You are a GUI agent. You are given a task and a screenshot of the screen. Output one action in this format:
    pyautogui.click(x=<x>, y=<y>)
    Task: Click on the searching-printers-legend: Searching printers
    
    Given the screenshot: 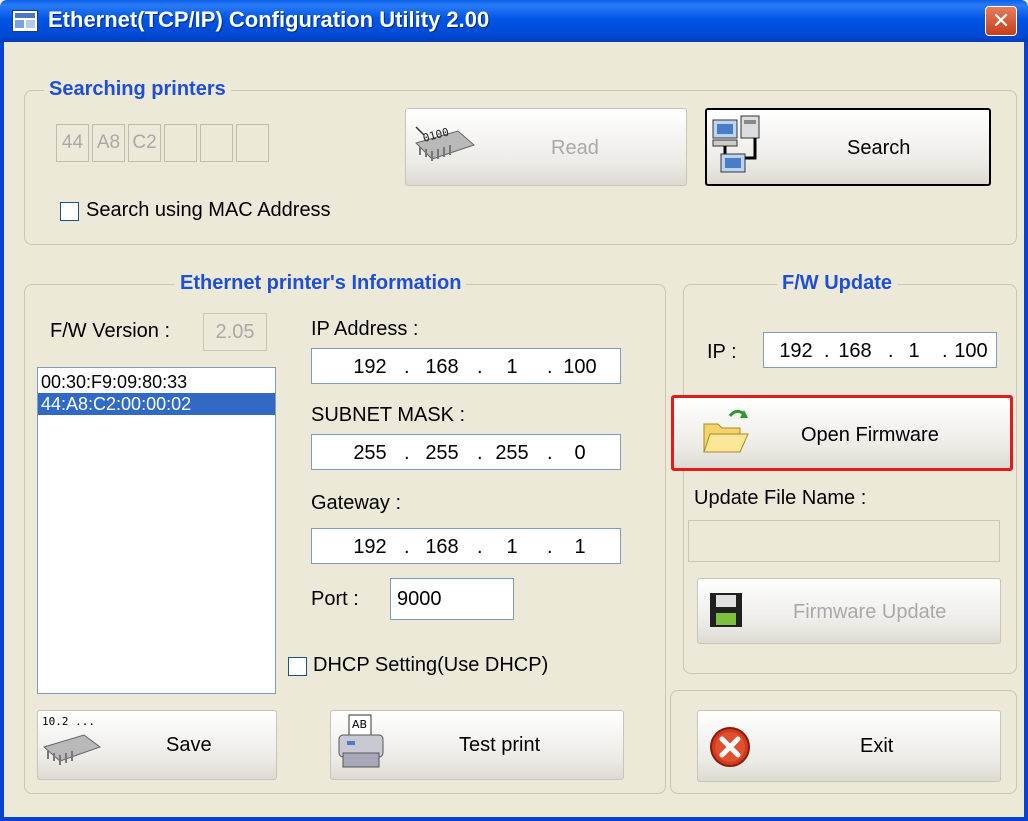 What is the action you would take?
    pyautogui.click(x=137, y=89)
    